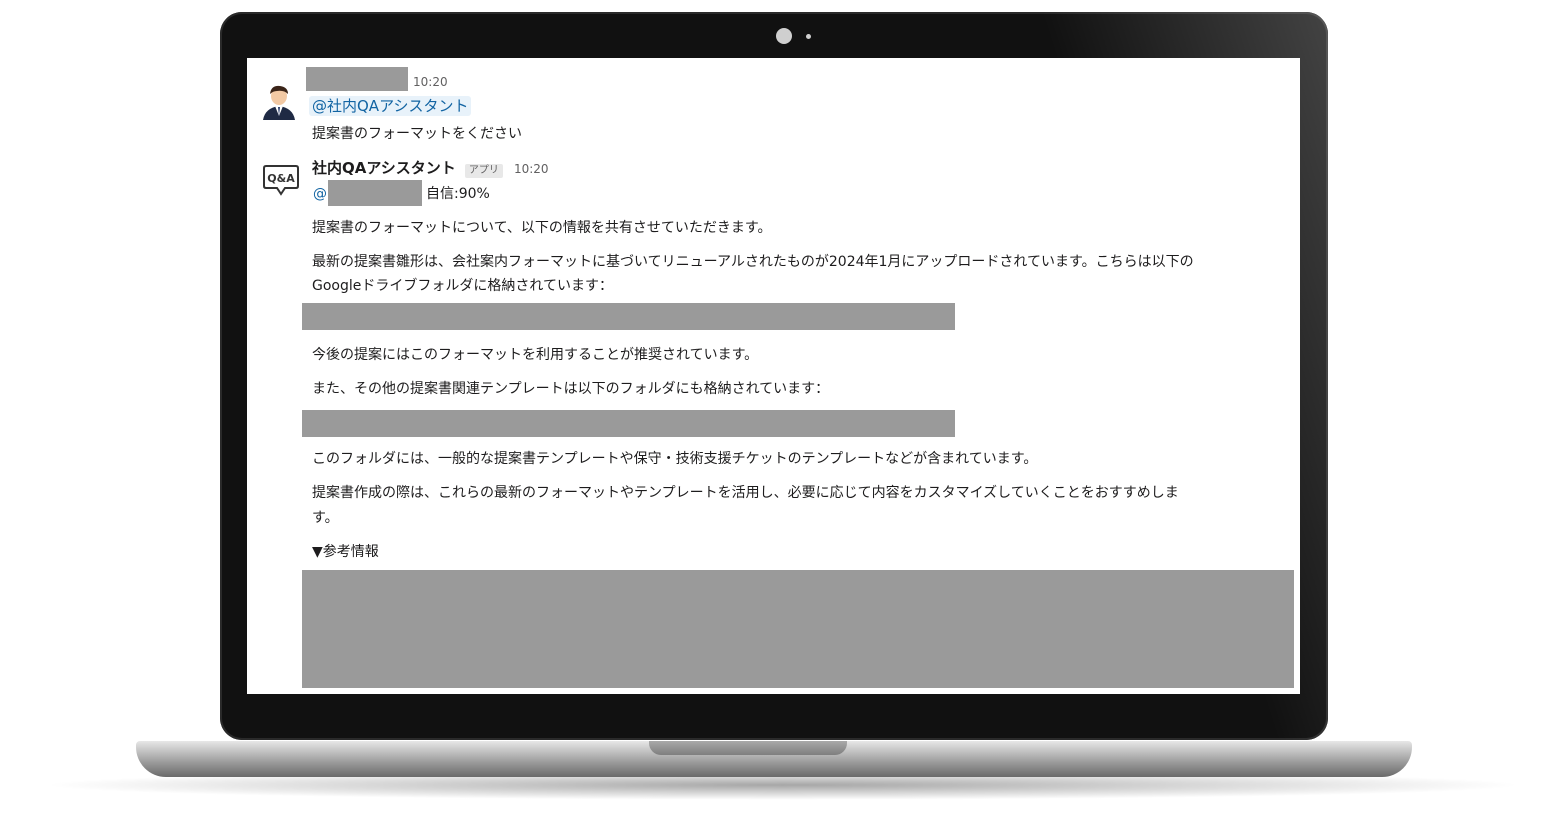 The width and height of the screenshot is (1566, 817). I want to click on user-avatar-icon, so click(279, 101).